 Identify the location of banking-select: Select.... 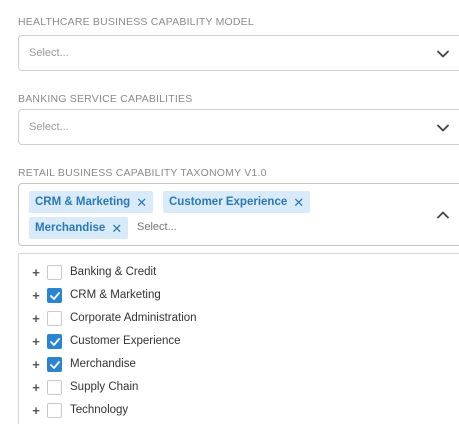
(238, 127).